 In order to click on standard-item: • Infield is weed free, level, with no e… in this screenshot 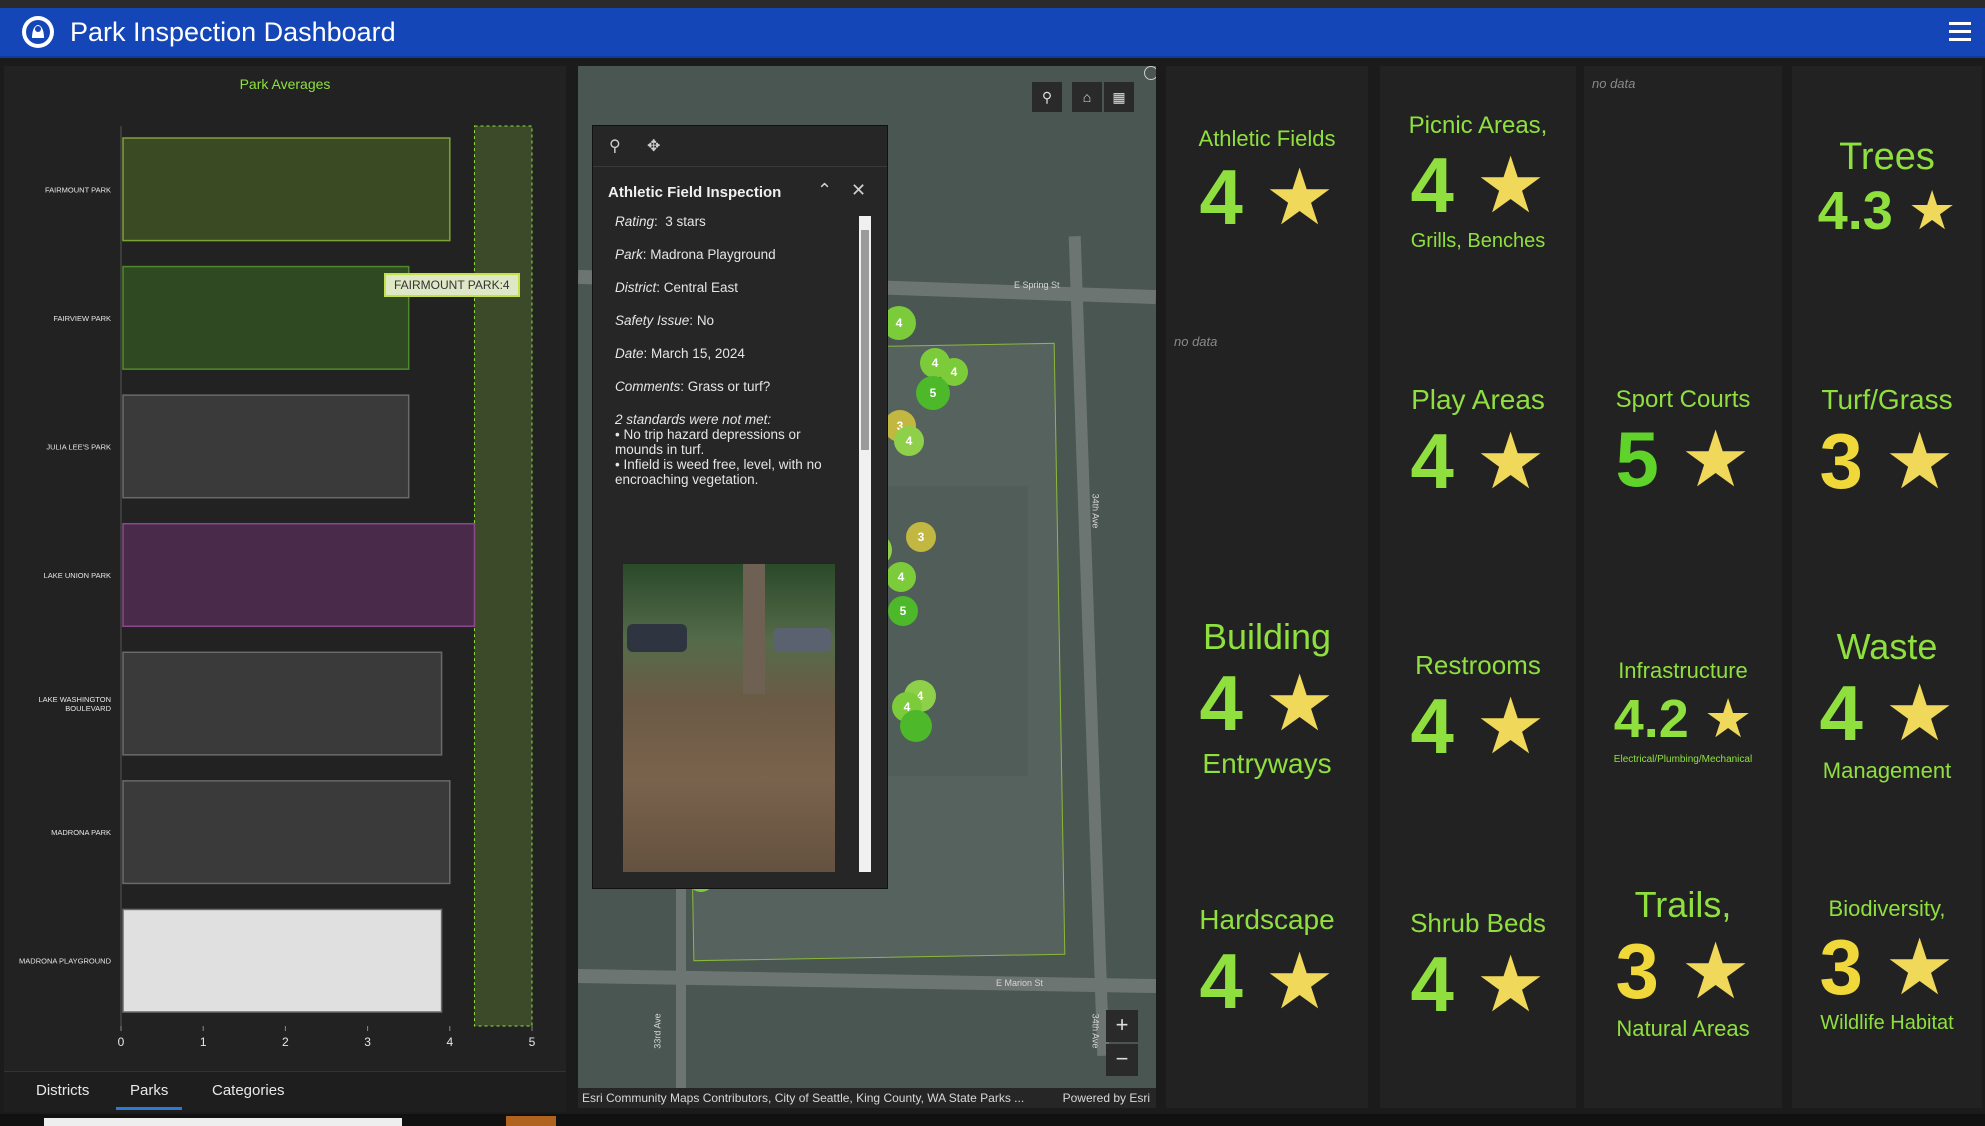, I will do `click(718, 472)`.